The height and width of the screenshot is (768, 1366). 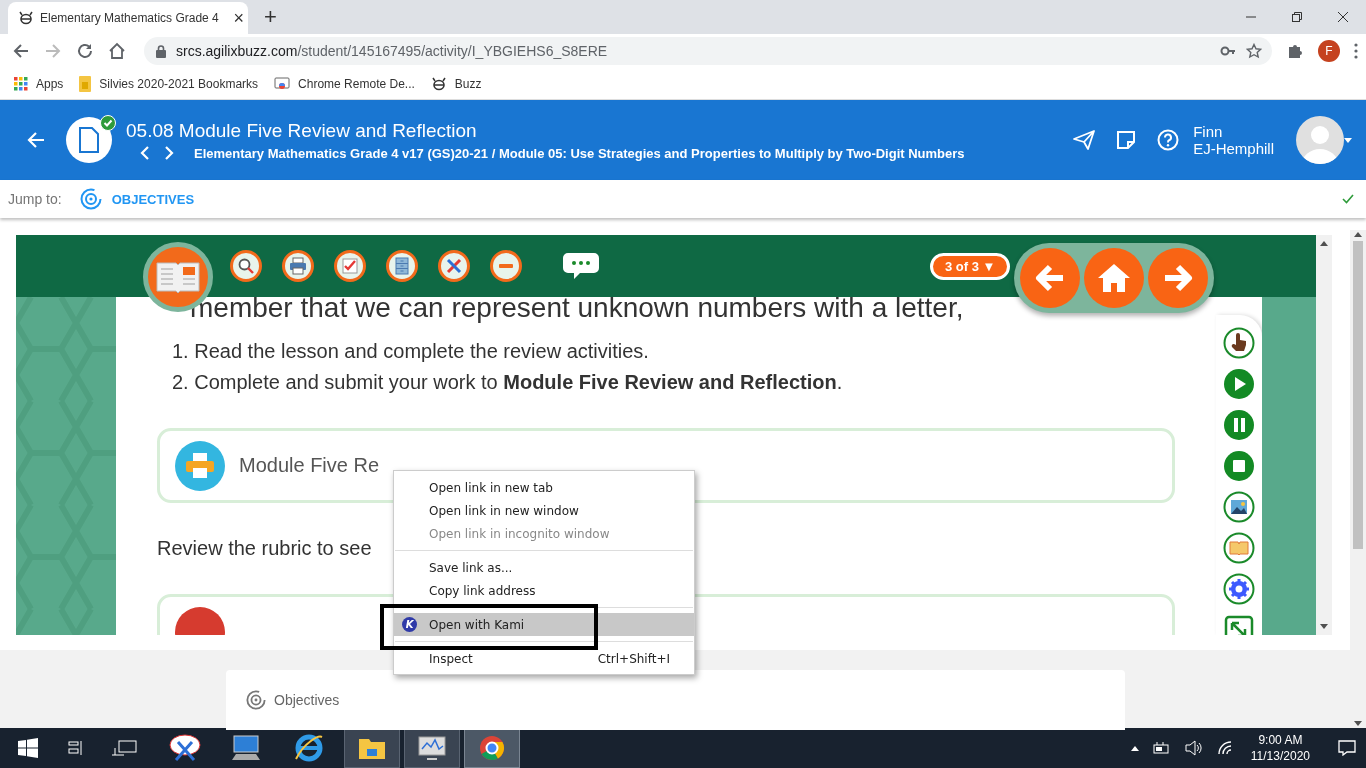 What do you see at coordinates (161, 51) in the screenshot?
I see `lock-icon` at bounding box center [161, 51].